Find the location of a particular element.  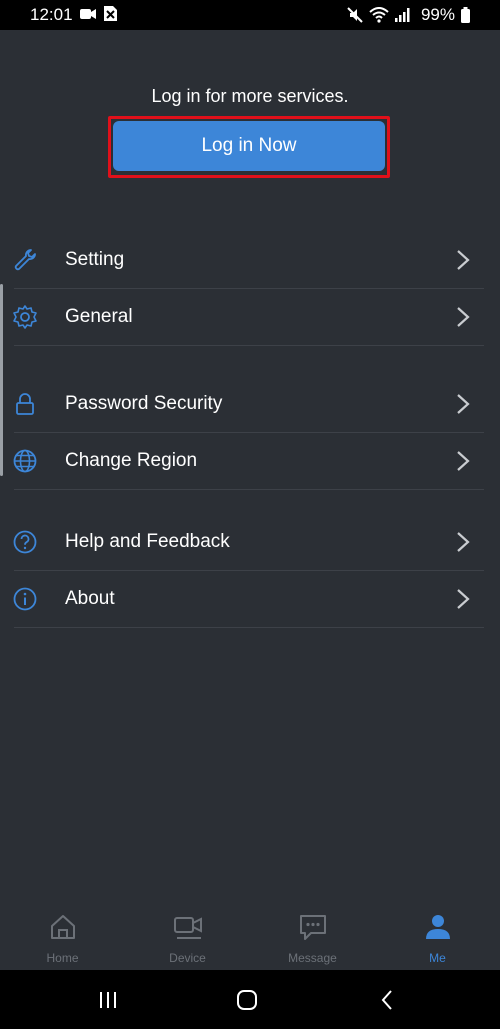

tab-device: Device is located at coordinates (187, 932).